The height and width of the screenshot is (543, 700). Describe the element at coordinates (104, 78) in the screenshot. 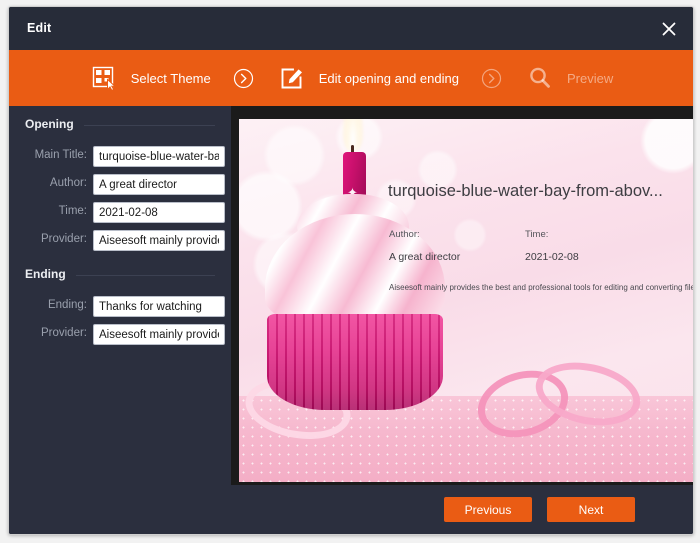

I see `theme-grid-icon` at that location.